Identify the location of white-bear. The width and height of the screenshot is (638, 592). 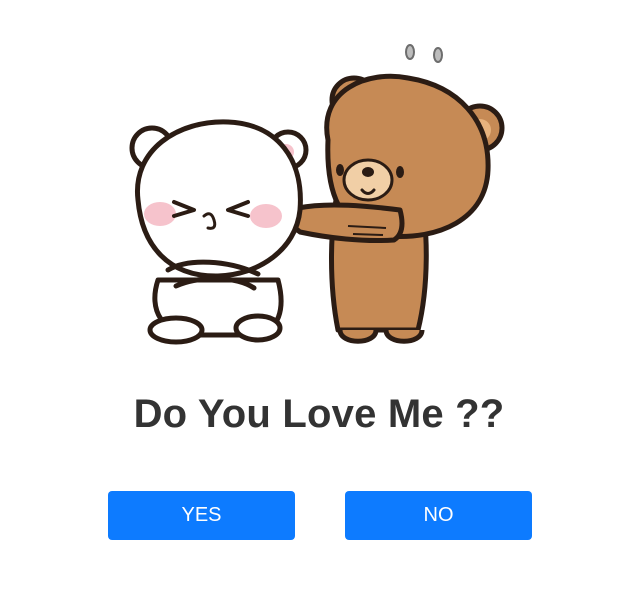
(219, 232).